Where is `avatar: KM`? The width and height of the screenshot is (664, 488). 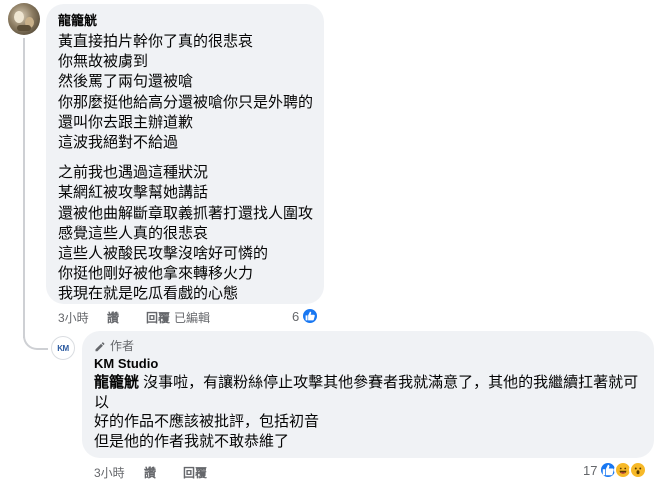 avatar: KM is located at coordinates (63, 348).